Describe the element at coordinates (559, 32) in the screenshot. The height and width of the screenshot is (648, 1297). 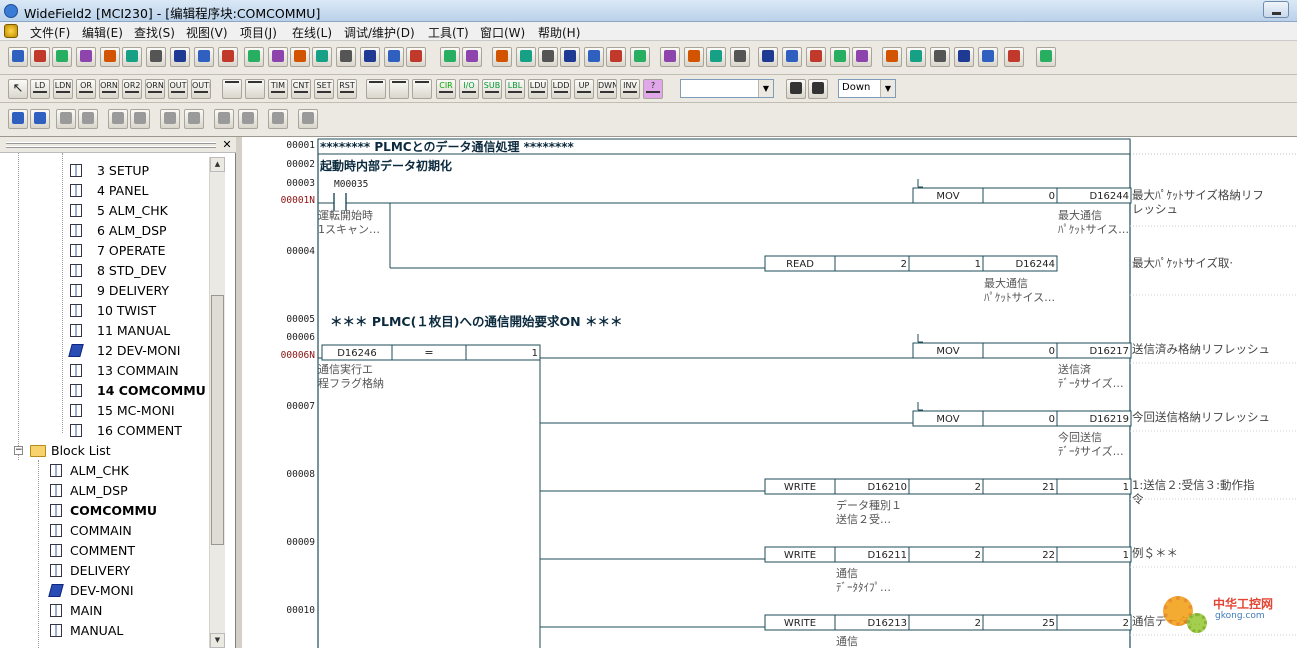
I see `menu-help: 帮助(H)` at that location.